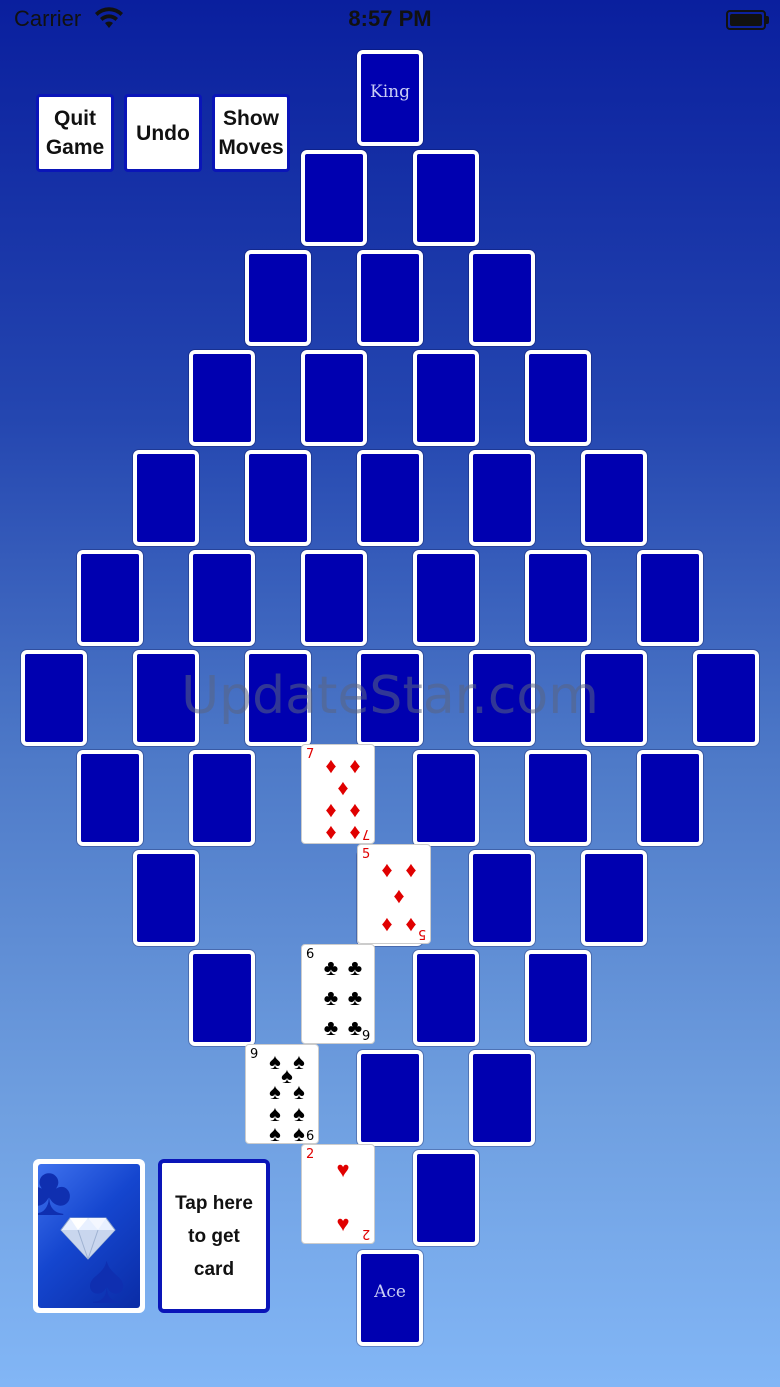 The image size is (780, 1387). I want to click on clock: 8:57 PM, so click(390, 18).